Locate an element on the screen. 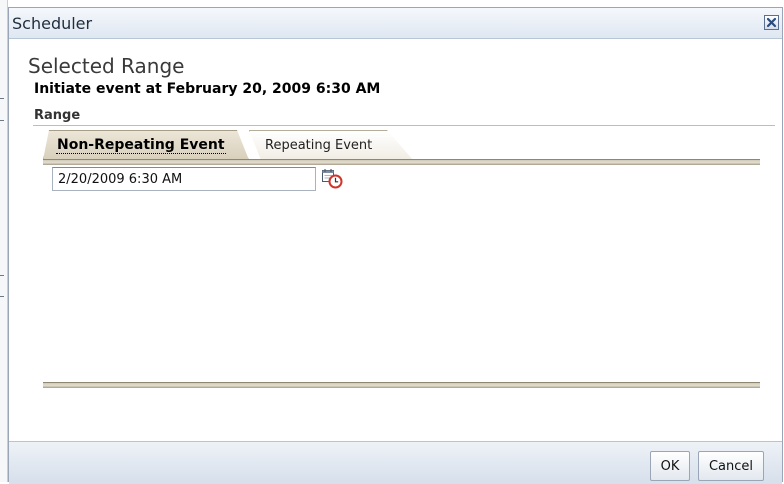  dialog-footer: OK Cancel is located at coordinates (395, 462).